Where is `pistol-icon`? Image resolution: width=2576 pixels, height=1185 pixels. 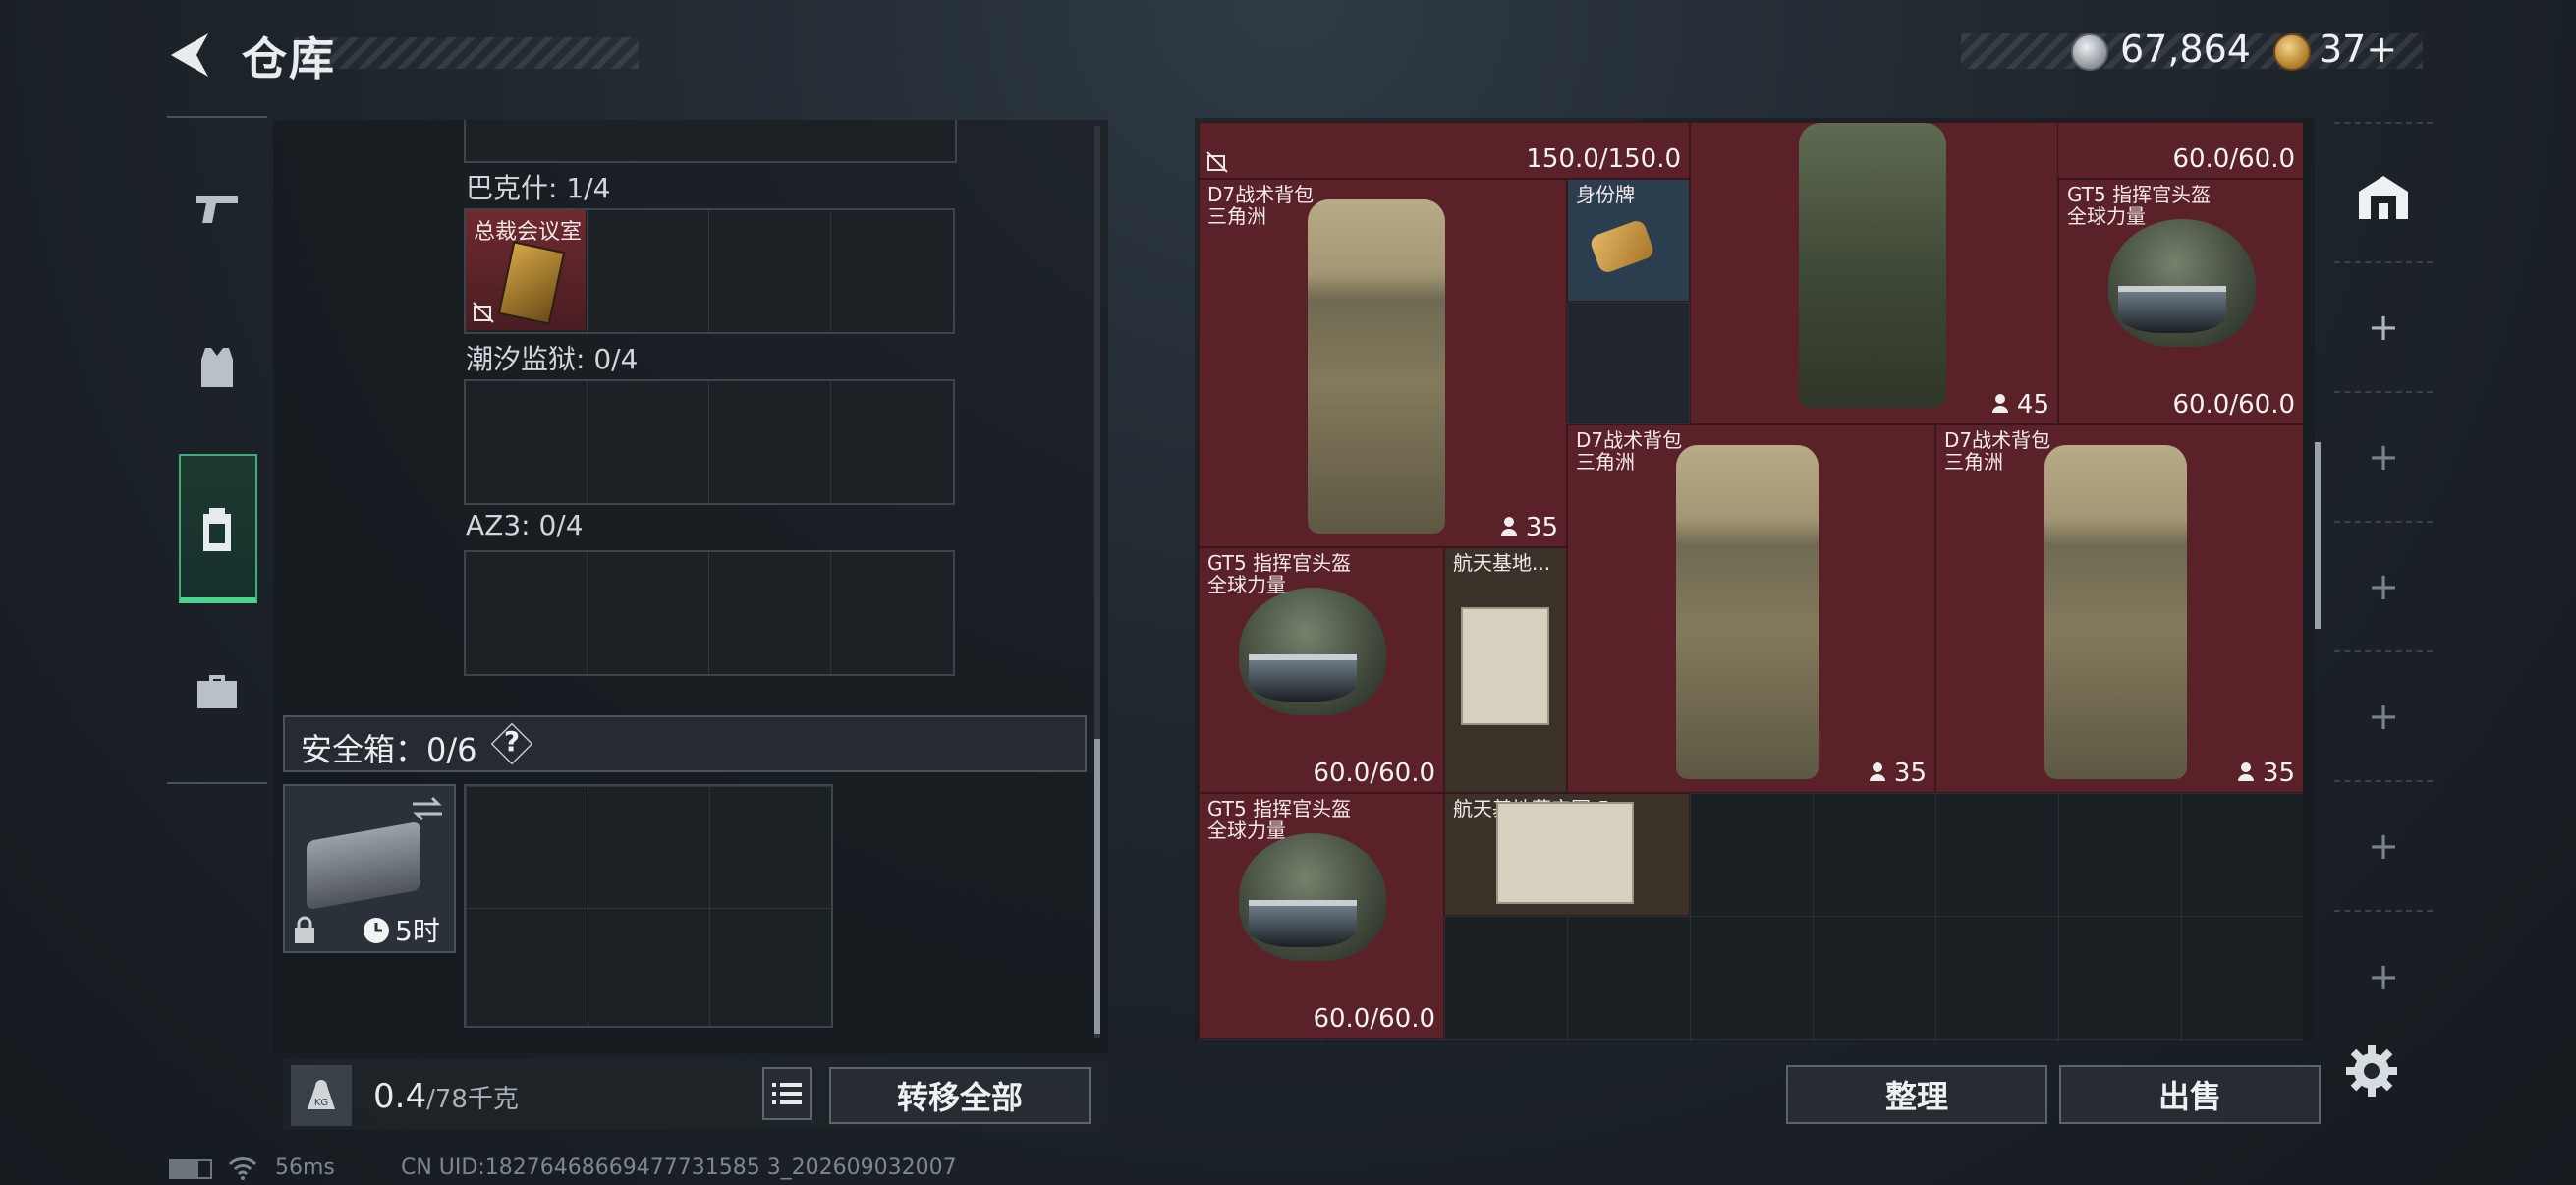 pistol-icon is located at coordinates (217, 210).